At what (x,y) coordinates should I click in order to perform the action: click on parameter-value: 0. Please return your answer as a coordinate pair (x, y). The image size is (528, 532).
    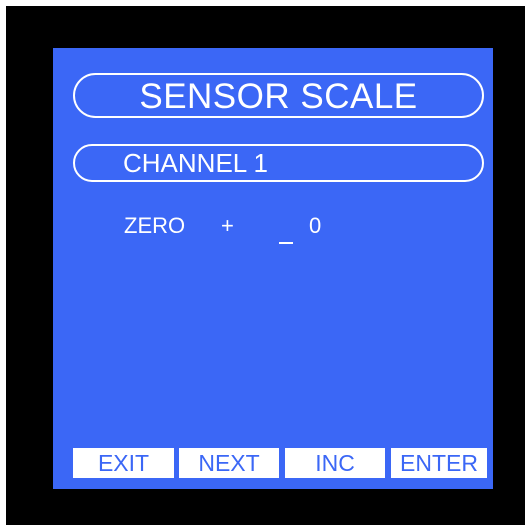
    Looking at the image, I should click on (315, 226).